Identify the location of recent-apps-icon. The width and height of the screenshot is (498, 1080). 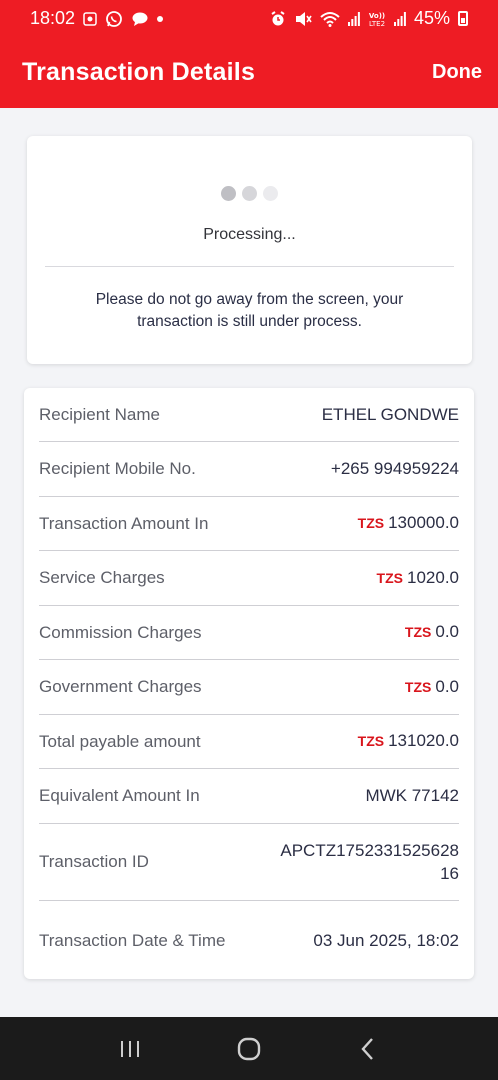
(130, 1049).